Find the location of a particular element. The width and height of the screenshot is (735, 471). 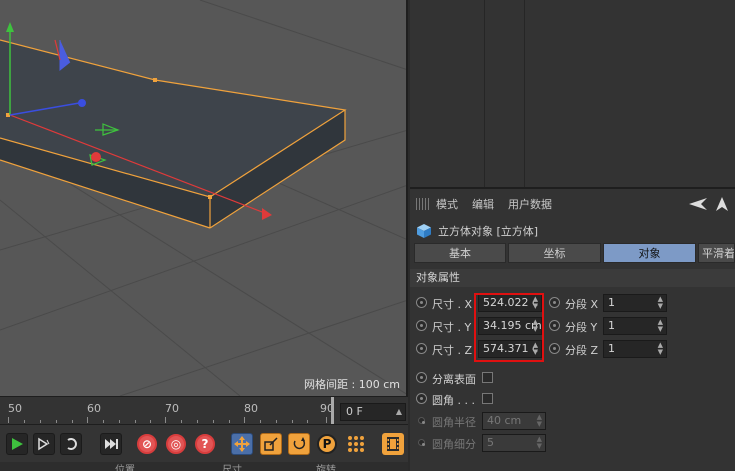

loop-button is located at coordinates (71, 444).